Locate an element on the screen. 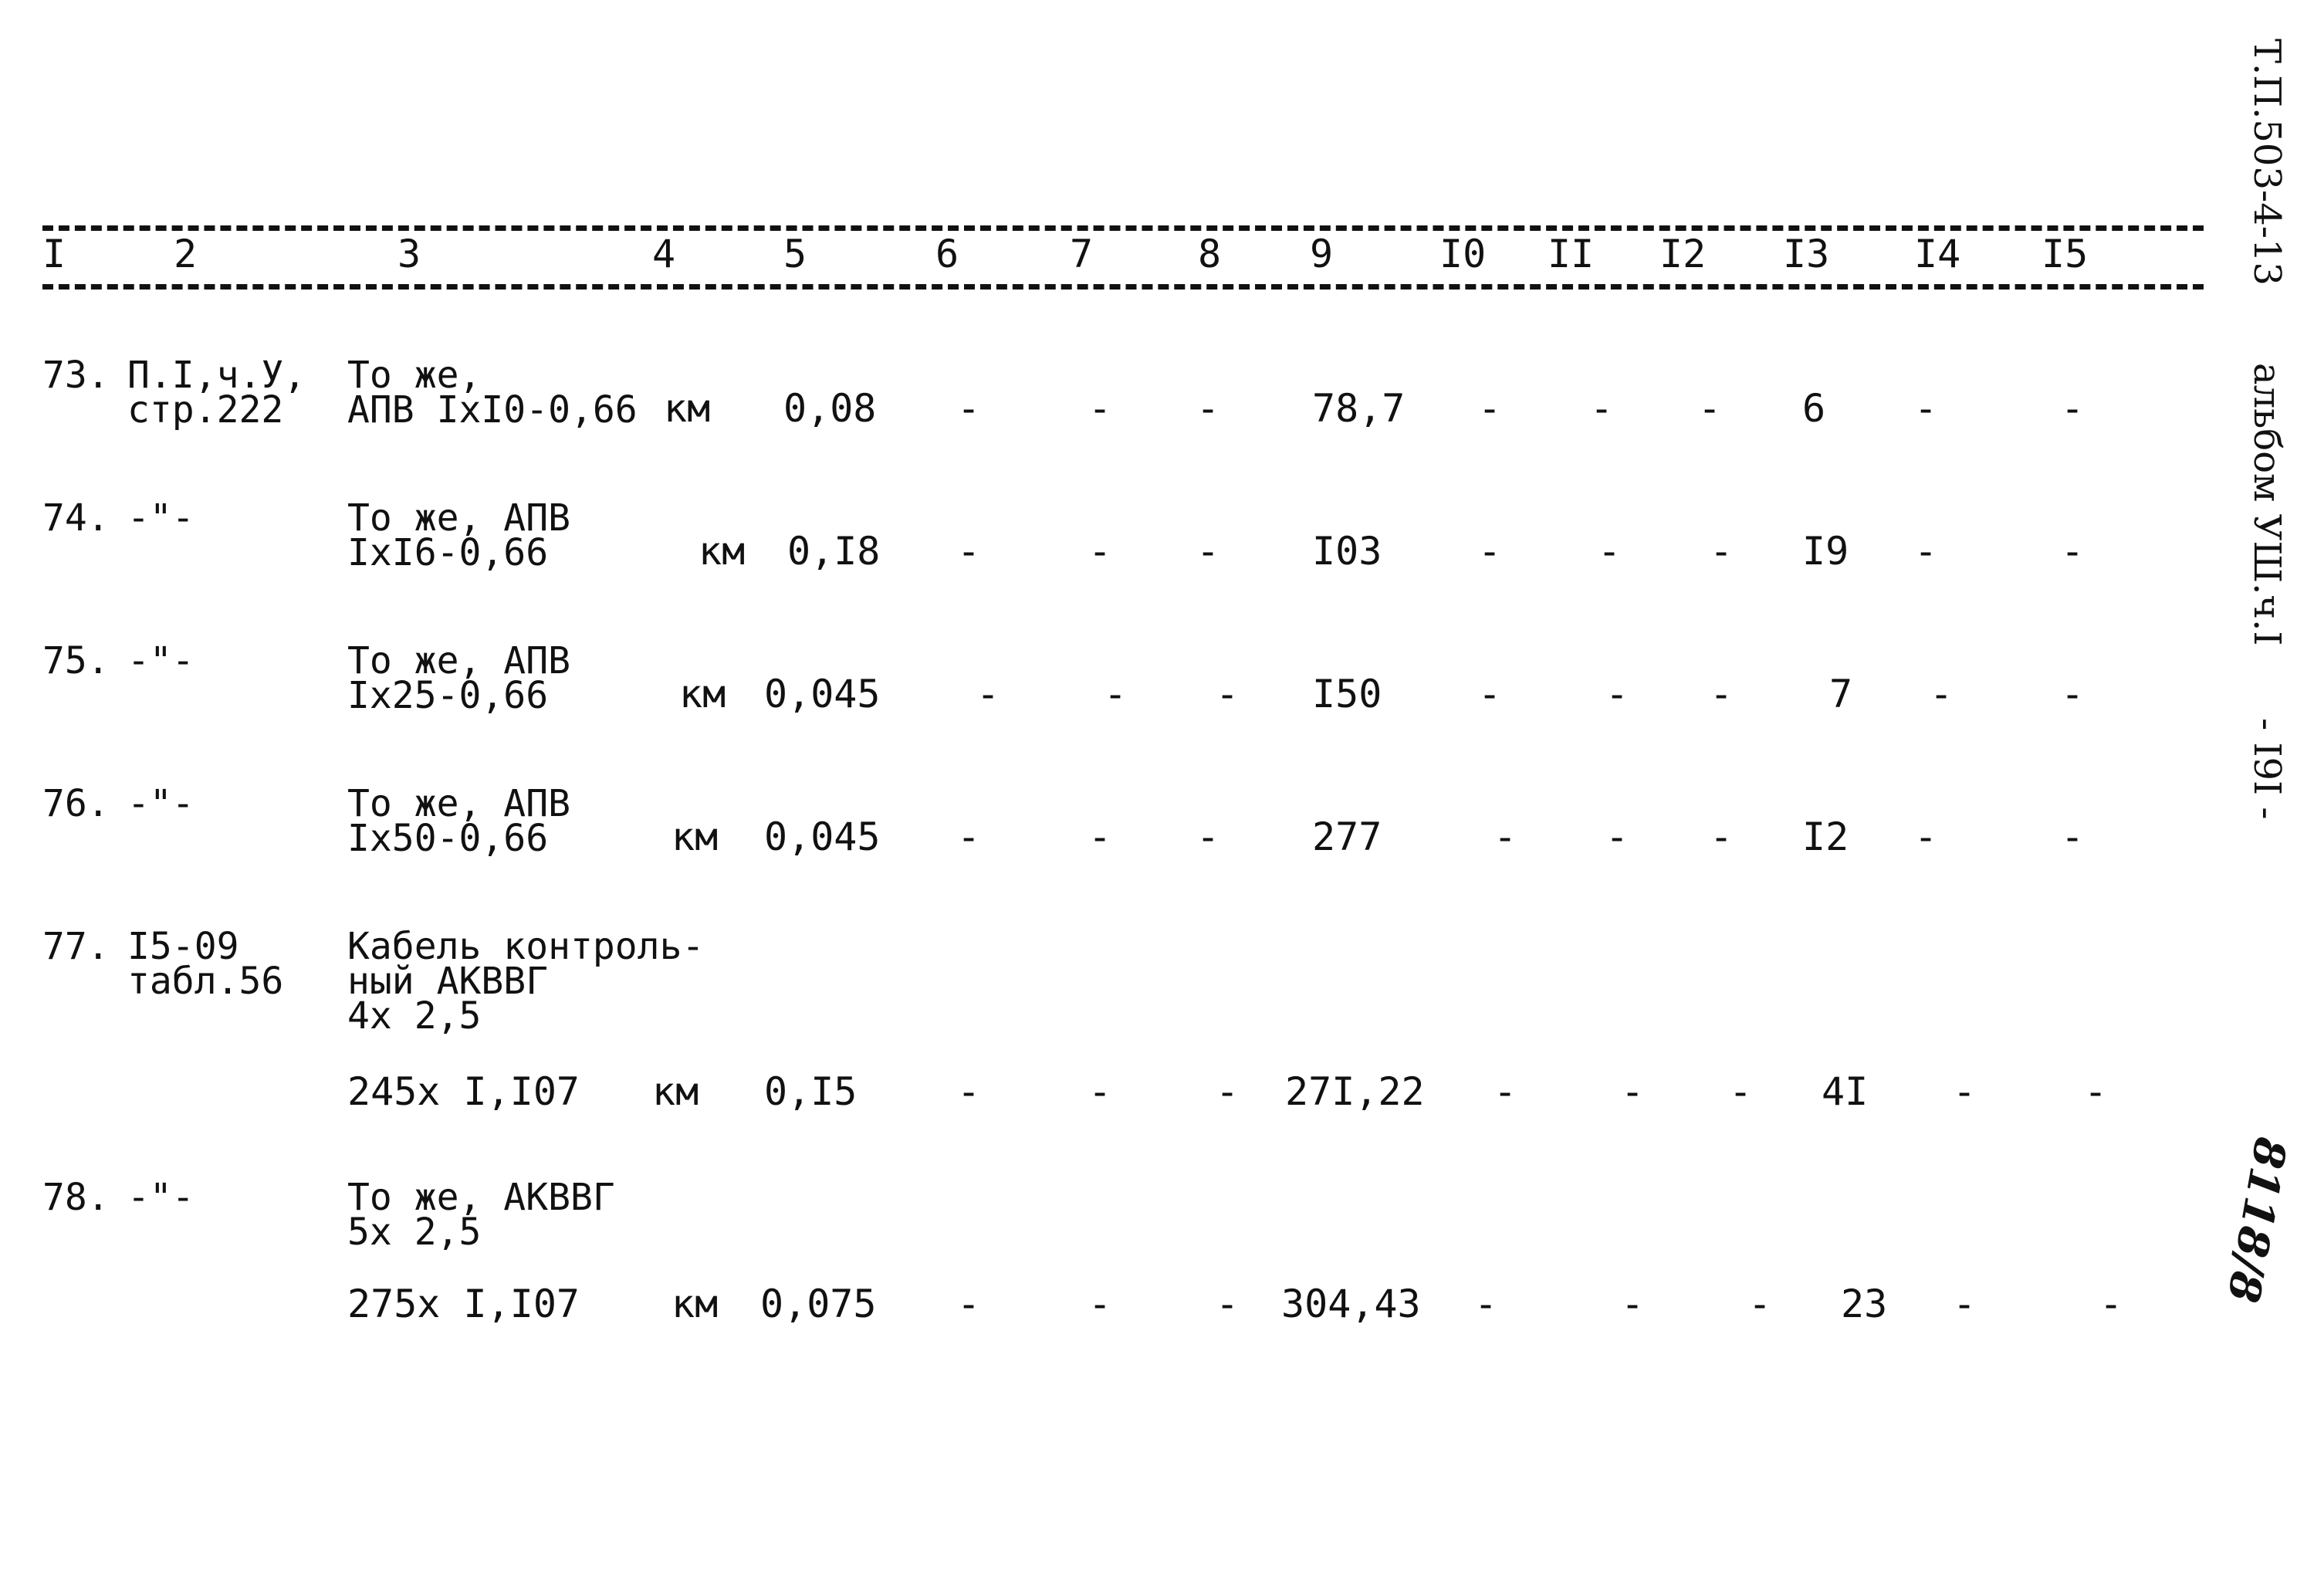  header-bottom-rule is located at coordinates (1123, 287).